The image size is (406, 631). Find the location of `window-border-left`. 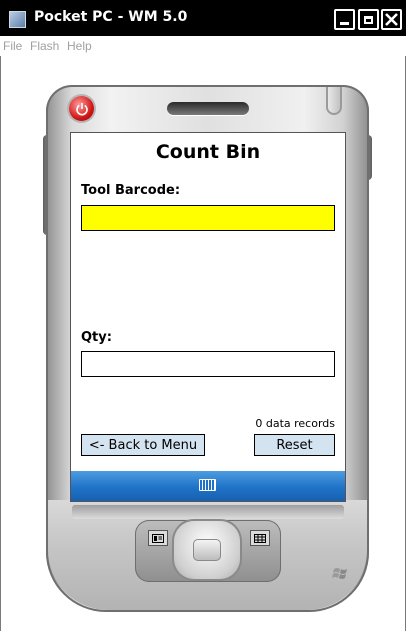

window-border-left is located at coordinates (0, 343).